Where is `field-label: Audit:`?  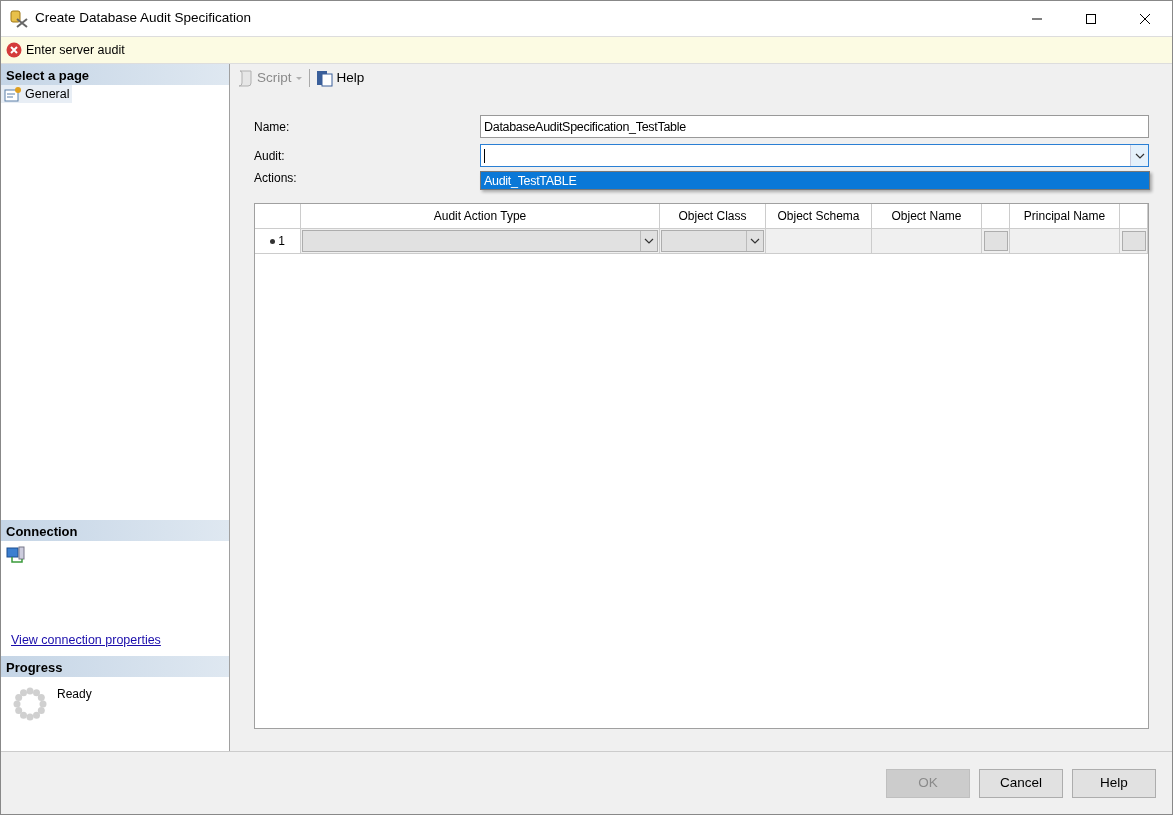
field-label: Audit: is located at coordinates (270, 156).